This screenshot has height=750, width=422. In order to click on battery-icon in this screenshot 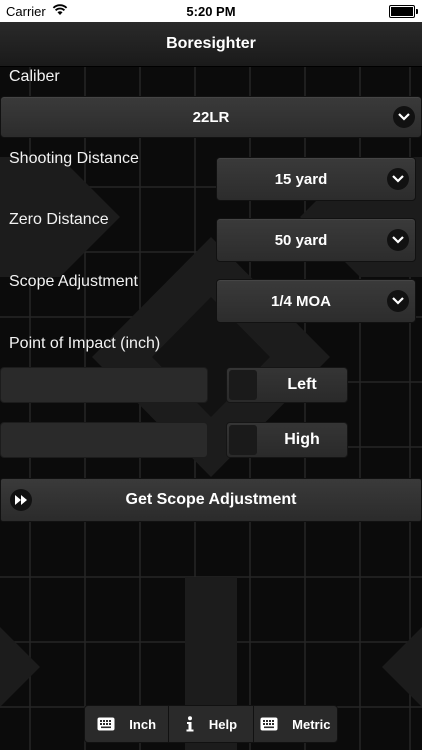, I will do `click(403, 11)`.